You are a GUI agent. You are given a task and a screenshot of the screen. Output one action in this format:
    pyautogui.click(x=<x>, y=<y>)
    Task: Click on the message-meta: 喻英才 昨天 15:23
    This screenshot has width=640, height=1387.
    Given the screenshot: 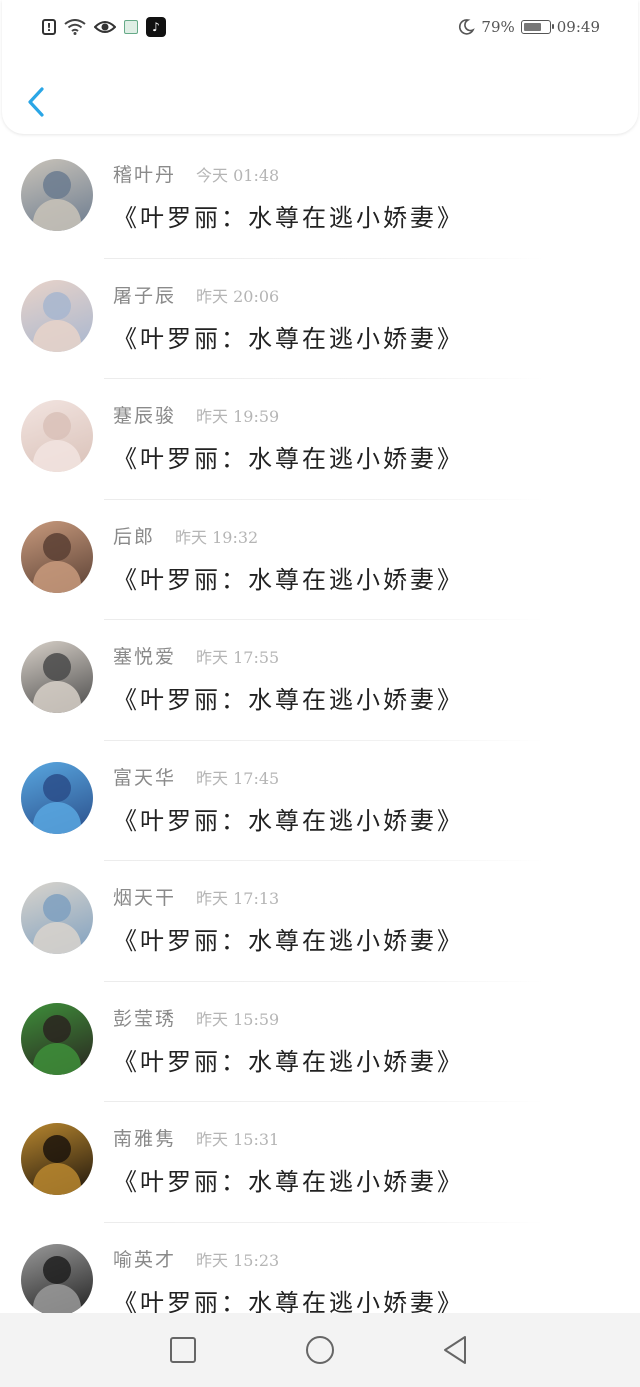 What is the action you would take?
    pyautogui.click(x=196, y=1258)
    